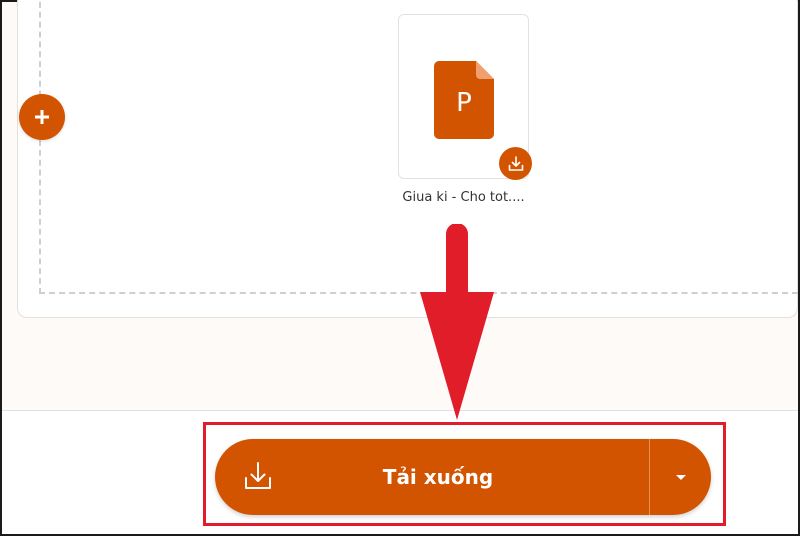  I want to click on add-file-button, so click(42, 117).